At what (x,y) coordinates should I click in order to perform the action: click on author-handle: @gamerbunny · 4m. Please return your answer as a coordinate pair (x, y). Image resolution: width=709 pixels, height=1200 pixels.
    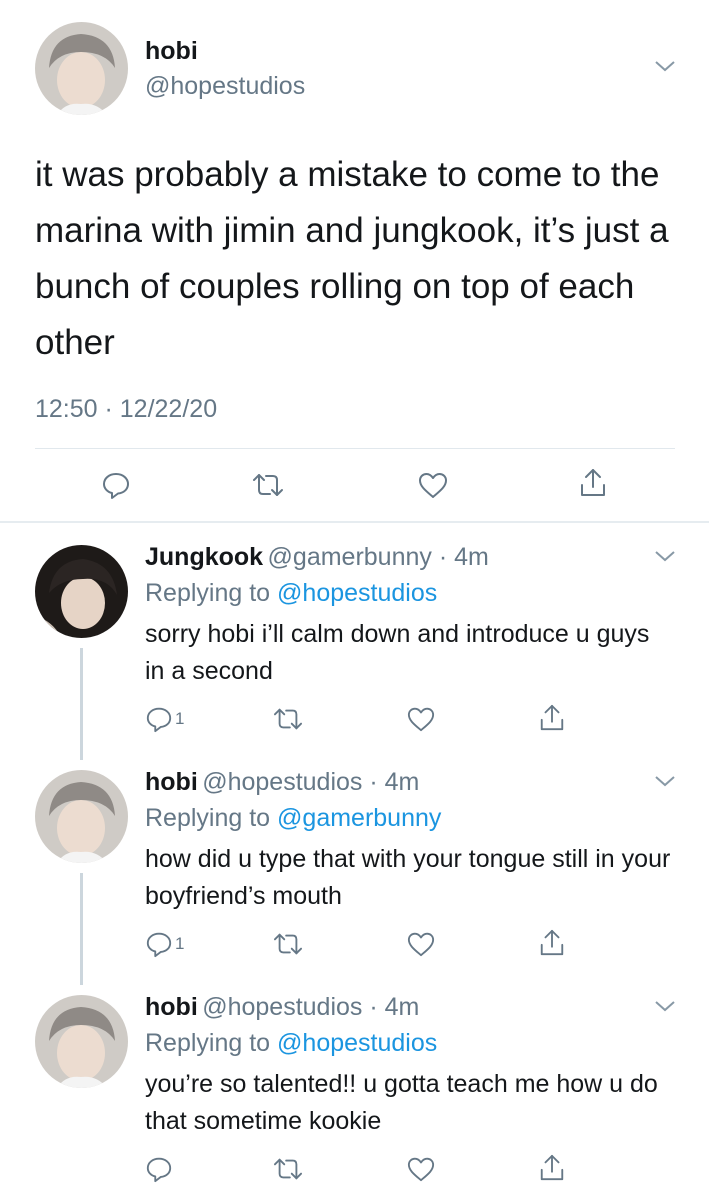
    Looking at the image, I should click on (378, 557).